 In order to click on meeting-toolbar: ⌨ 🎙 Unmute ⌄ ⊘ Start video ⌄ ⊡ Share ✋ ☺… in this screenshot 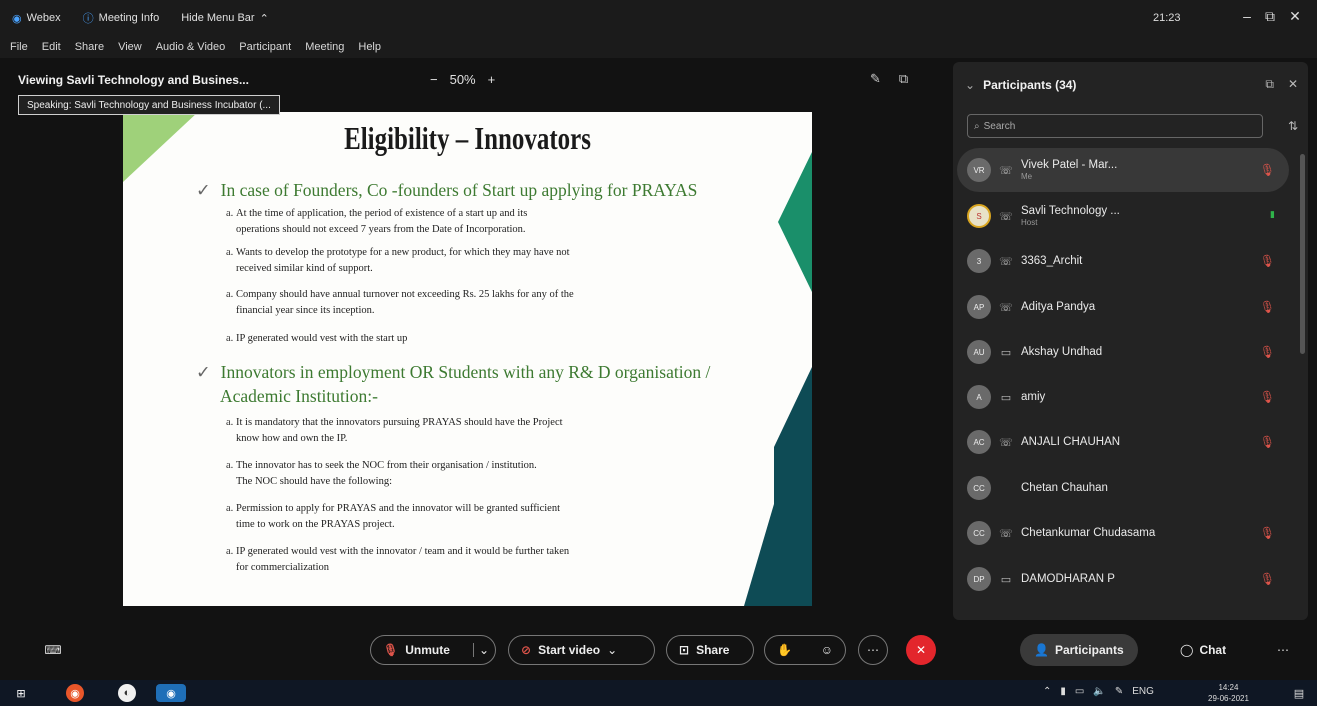, I will do `click(658, 650)`.